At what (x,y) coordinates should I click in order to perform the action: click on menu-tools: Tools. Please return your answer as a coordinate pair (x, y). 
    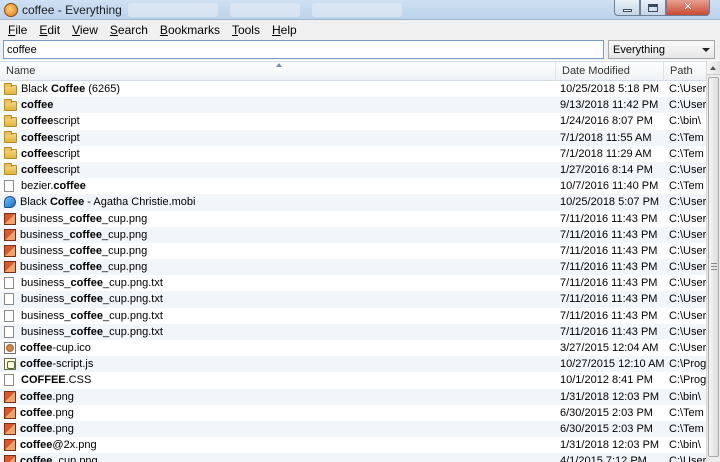
    Looking at the image, I should click on (246, 30).